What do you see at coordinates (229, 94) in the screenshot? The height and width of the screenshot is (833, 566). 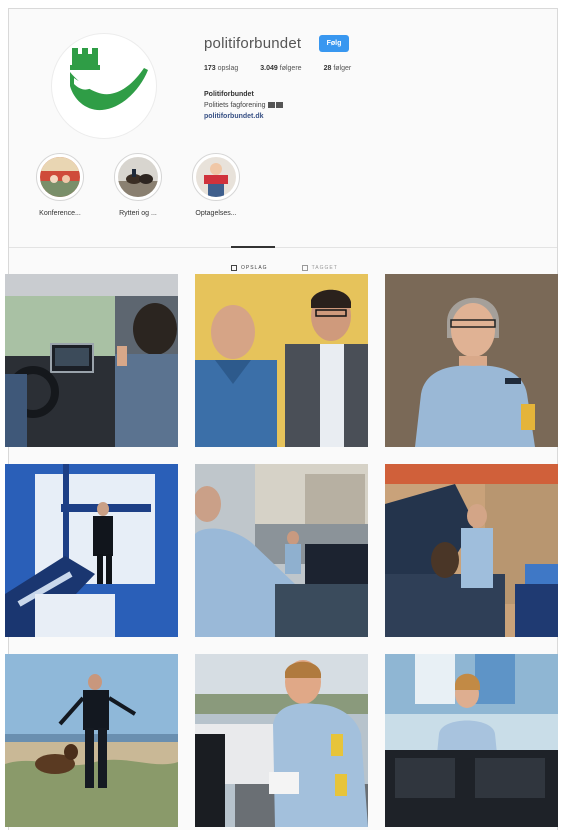 I see `bio-name: Politiforbundet` at bounding box center [229, 94].